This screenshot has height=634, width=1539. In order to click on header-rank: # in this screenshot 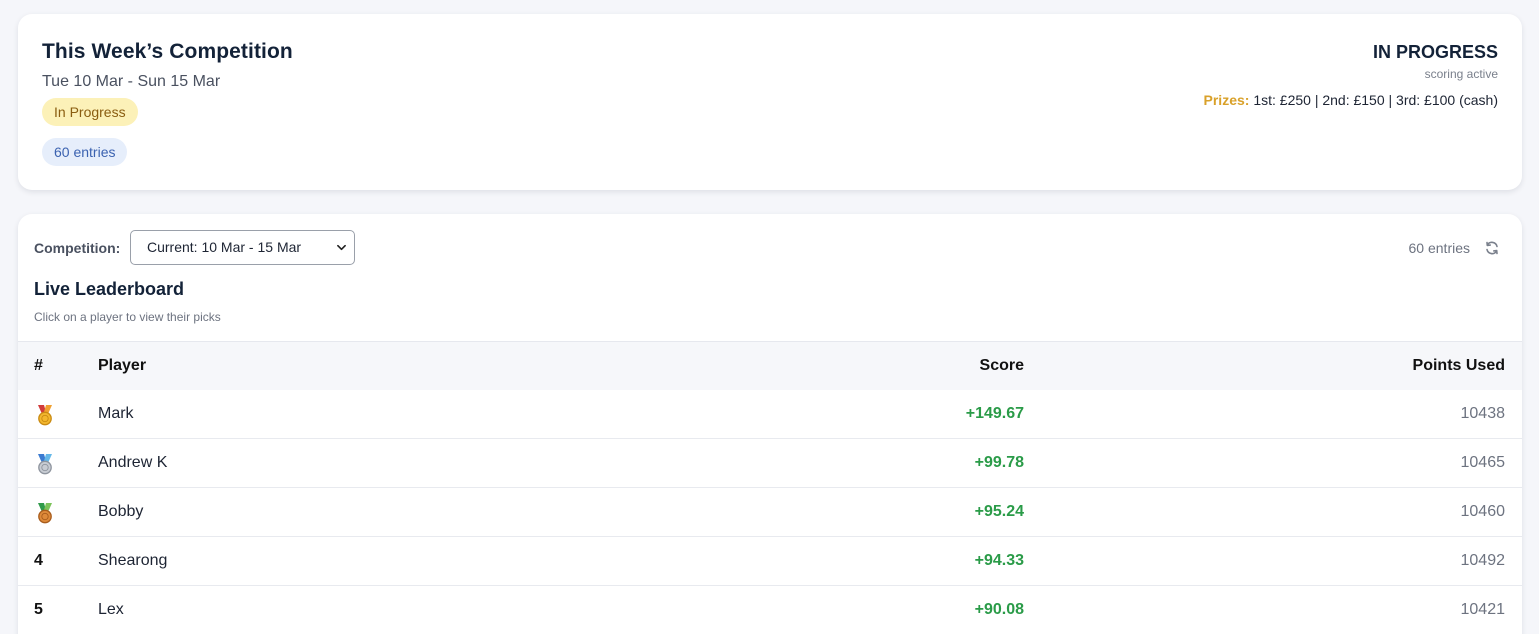, I will do `click(38, 365)`.